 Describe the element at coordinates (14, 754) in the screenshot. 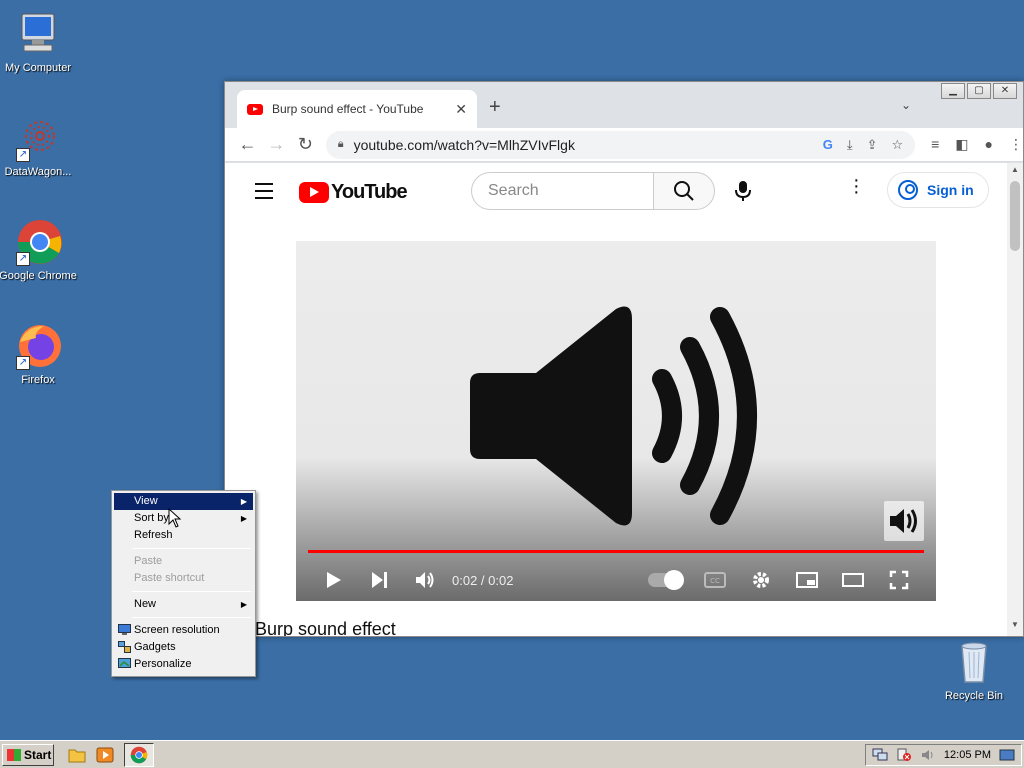

I see `windows-logo-icon` at that location.